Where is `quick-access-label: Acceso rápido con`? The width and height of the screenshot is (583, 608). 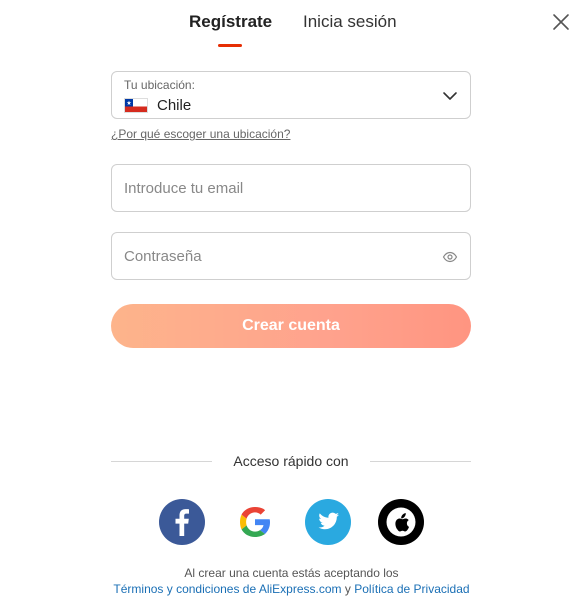
quick-access-label: Acceso rápido con is located at coordinates (291, 461).